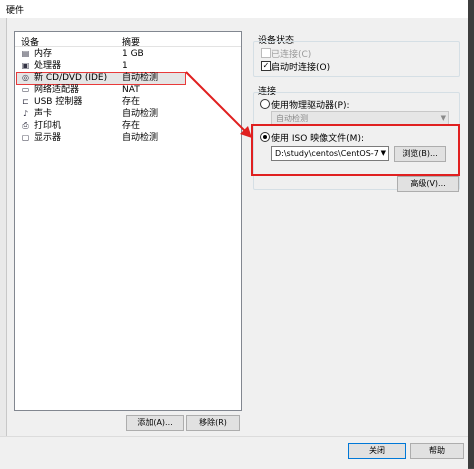 The height and width of the screenshot is (469, 474). Describe the element at coordinates (25, 113) in the screenshot. I see `sound-card-icon: ♪` at that location.